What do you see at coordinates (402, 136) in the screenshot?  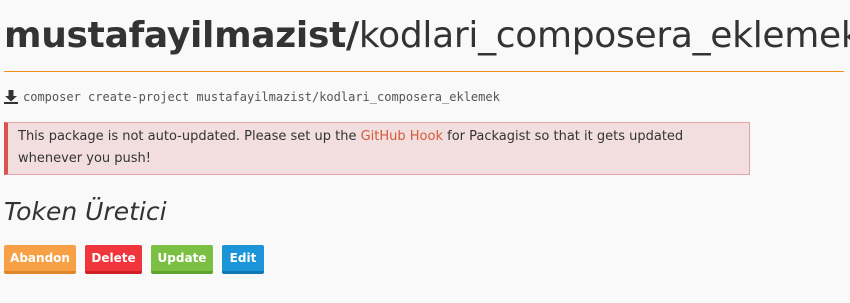 I see `github-hook-link: GitHub Hook` at bounding box center [402, 136].